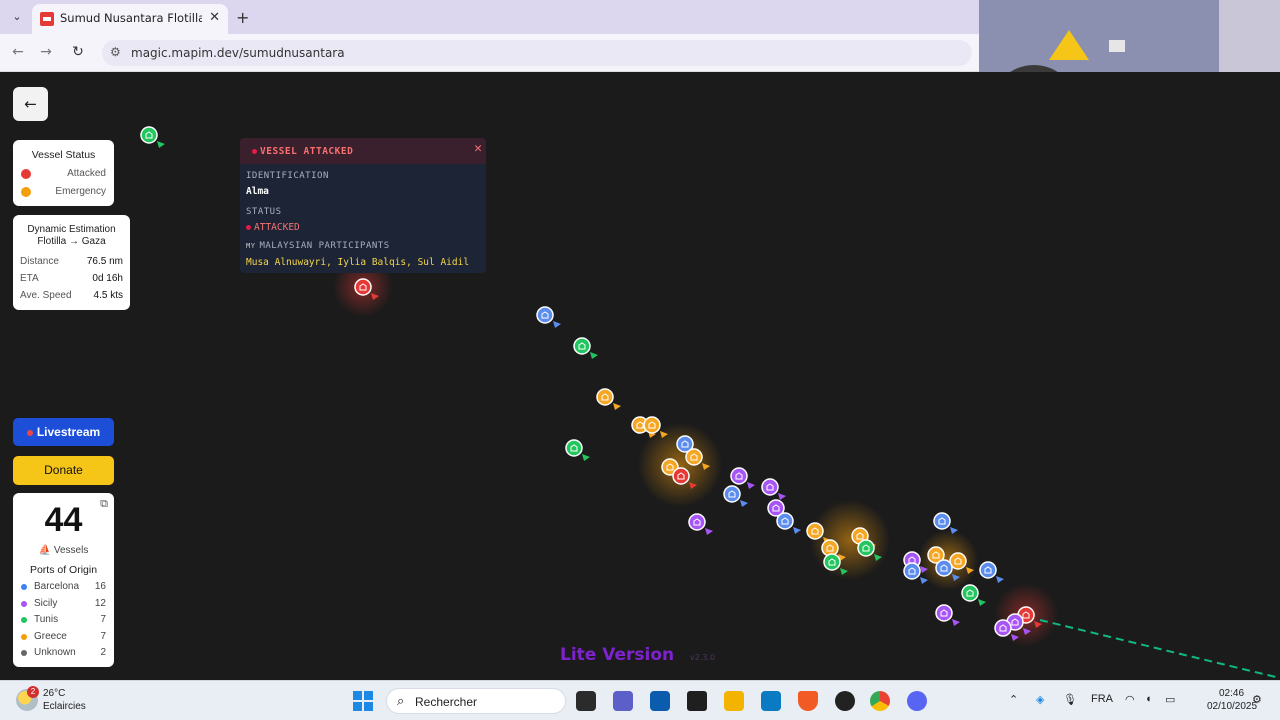 Image resolution: width=1280 pixels, height=720 pixels. Describe the element at coordinates (734, 701) in the screenshot. I see `file-explorer-icon` at that location.